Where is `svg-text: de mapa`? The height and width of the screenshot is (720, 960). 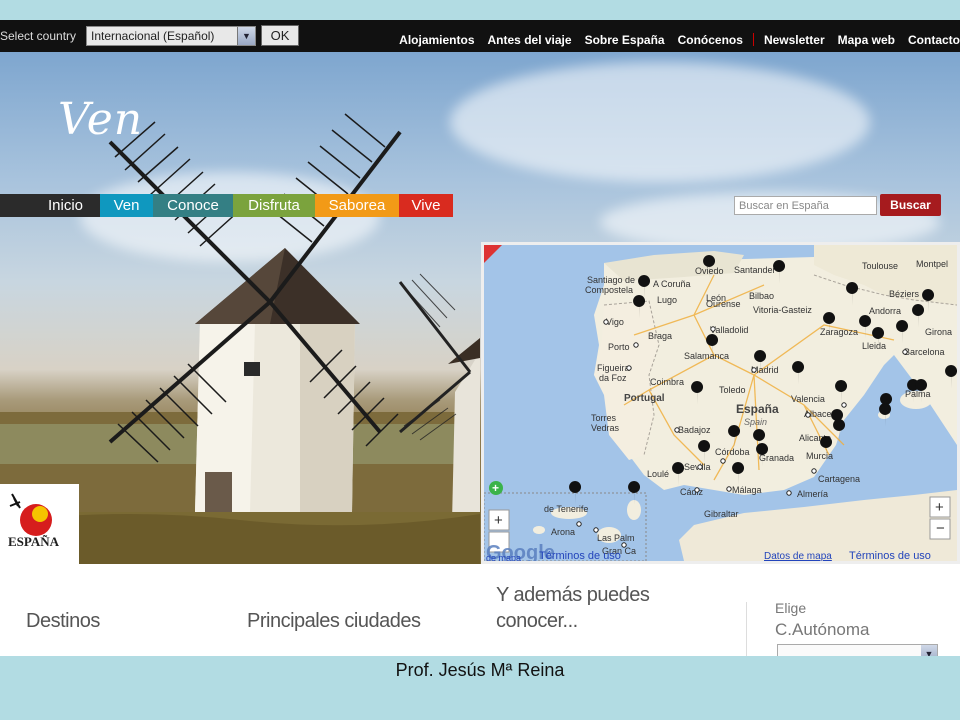
svg-text: de mapa is located at coordinates (503, 557).